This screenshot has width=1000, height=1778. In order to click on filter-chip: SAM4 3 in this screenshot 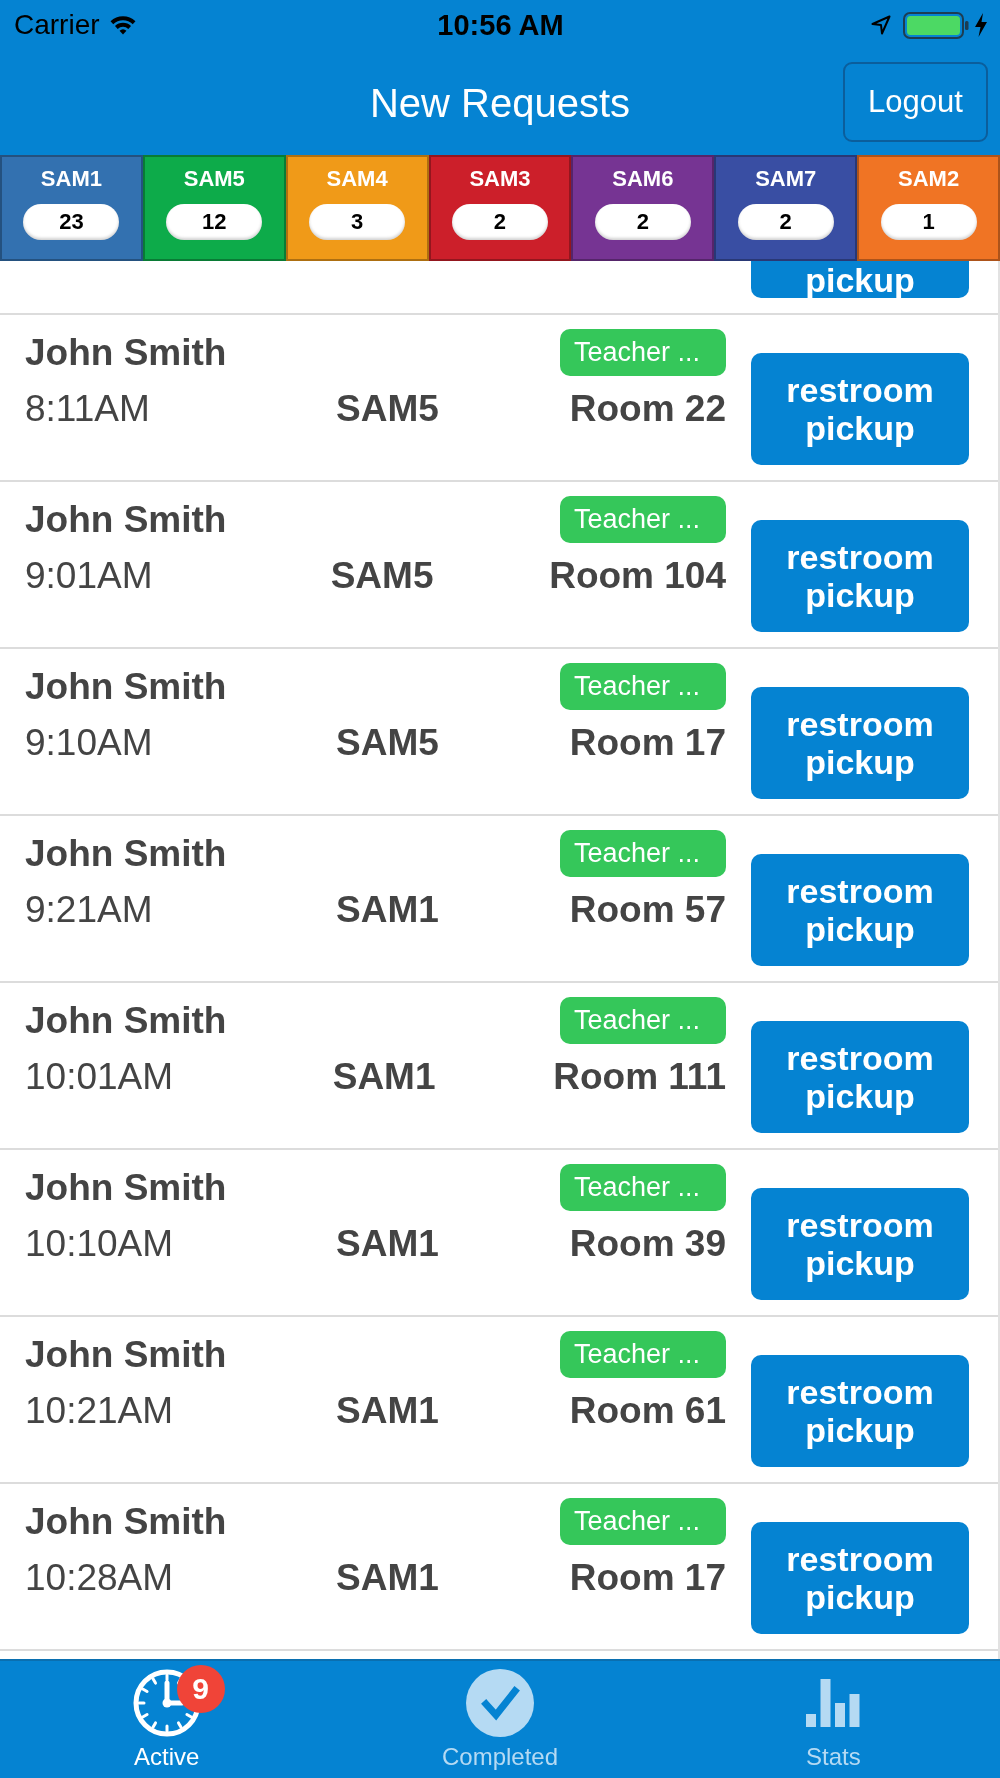, I will do `click(357, 208)`.